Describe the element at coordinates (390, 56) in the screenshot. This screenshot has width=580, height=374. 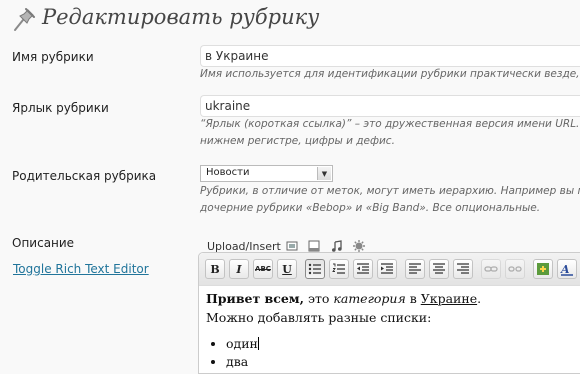
I see `name-input: в Украине` at that location.